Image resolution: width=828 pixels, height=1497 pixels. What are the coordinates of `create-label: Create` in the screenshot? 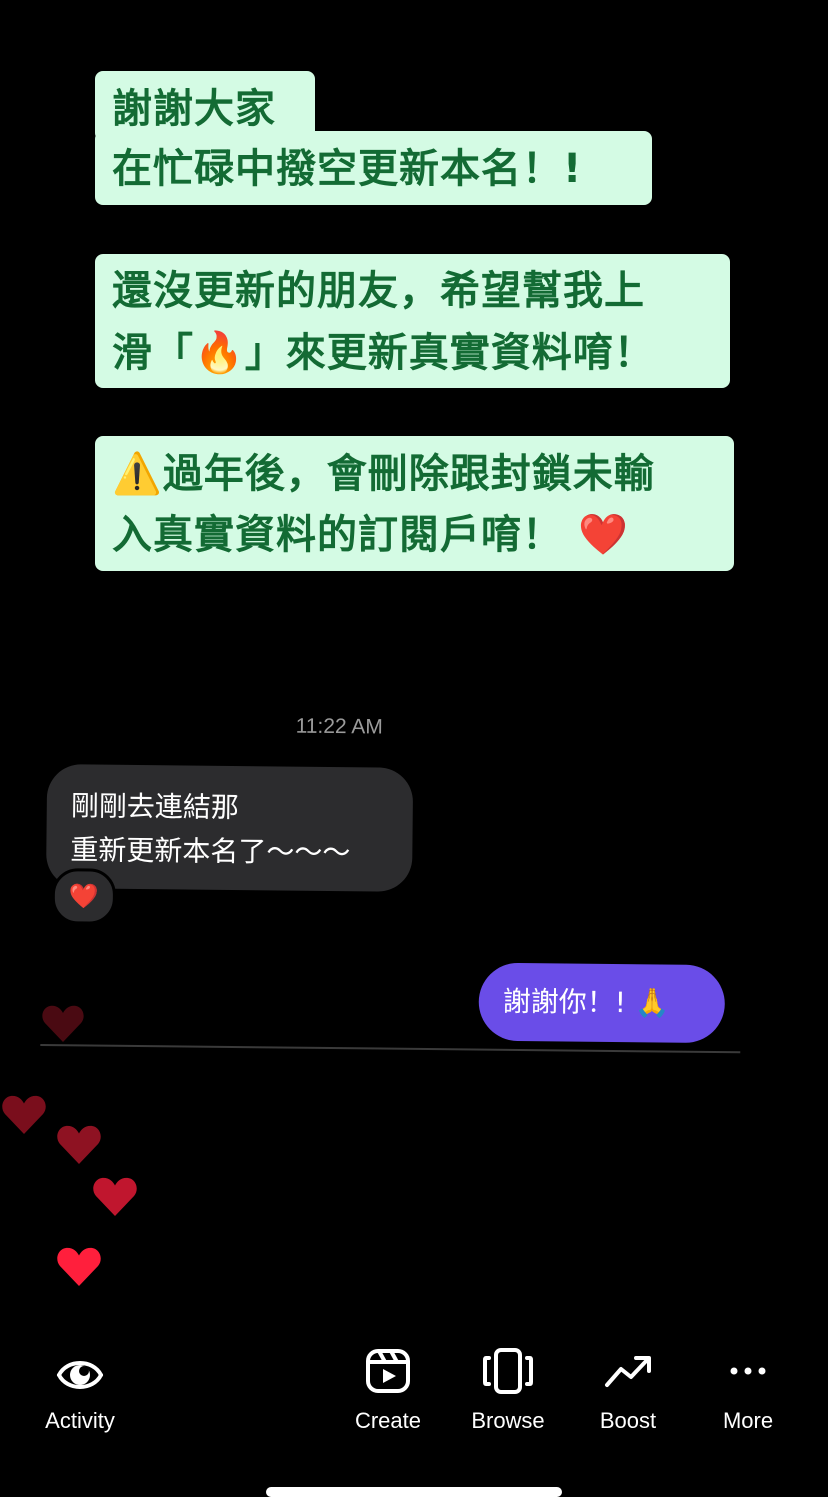 It's located at (388, 1420).